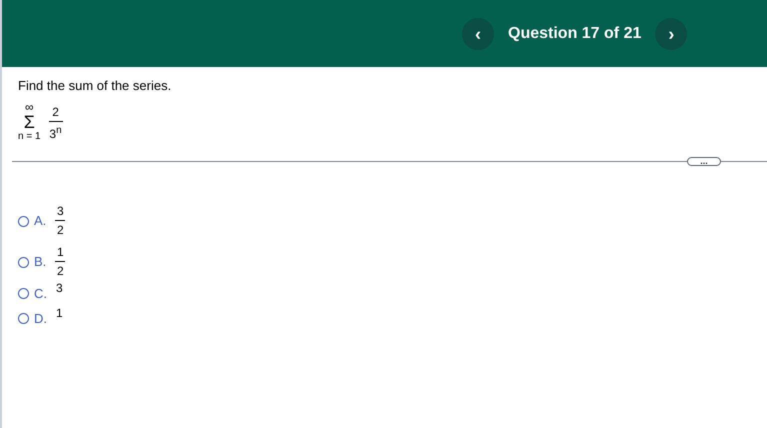 The width and height of the screenshot is (767, 428). I want to click on numerator: 3, so click(60, 211).